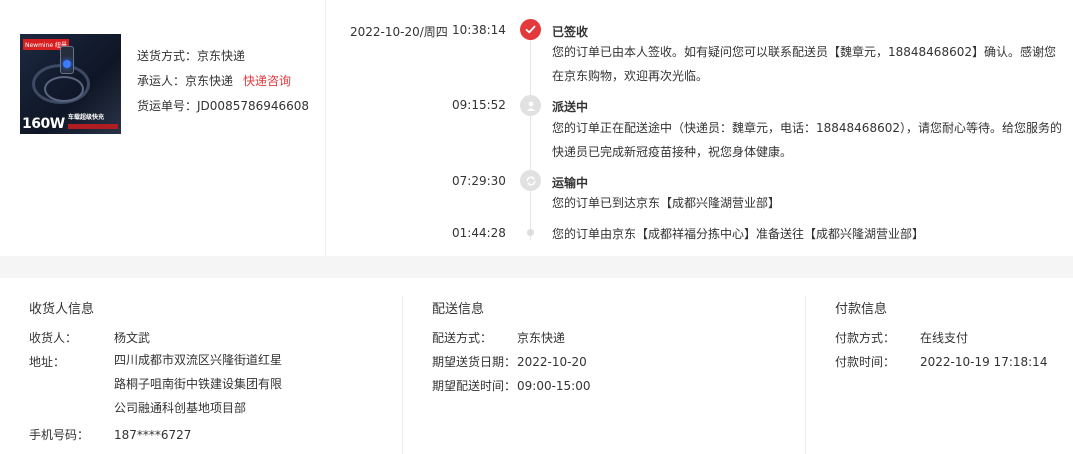 The width and height of the screenshot is (1073, 454). What do you see at coordinates (479, 233) in the screenshot?
I see `event-time: 01:44:28` at bounding box center [479, 233].